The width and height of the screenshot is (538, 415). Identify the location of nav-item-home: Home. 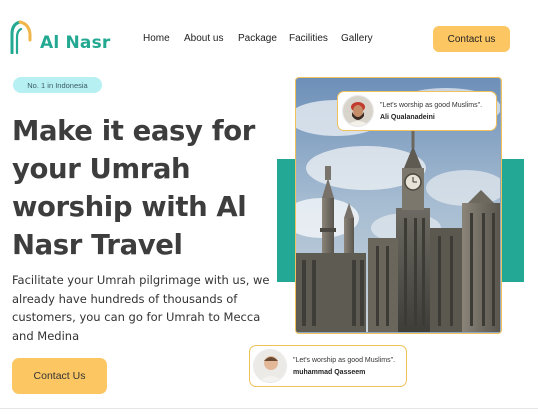
(156, 38).